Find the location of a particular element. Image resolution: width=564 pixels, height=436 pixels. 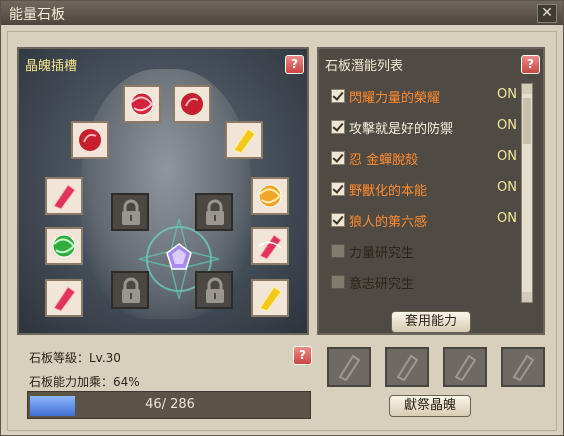

potential-row: 狼人的第六感 ON is located at coordinates (422, 220).